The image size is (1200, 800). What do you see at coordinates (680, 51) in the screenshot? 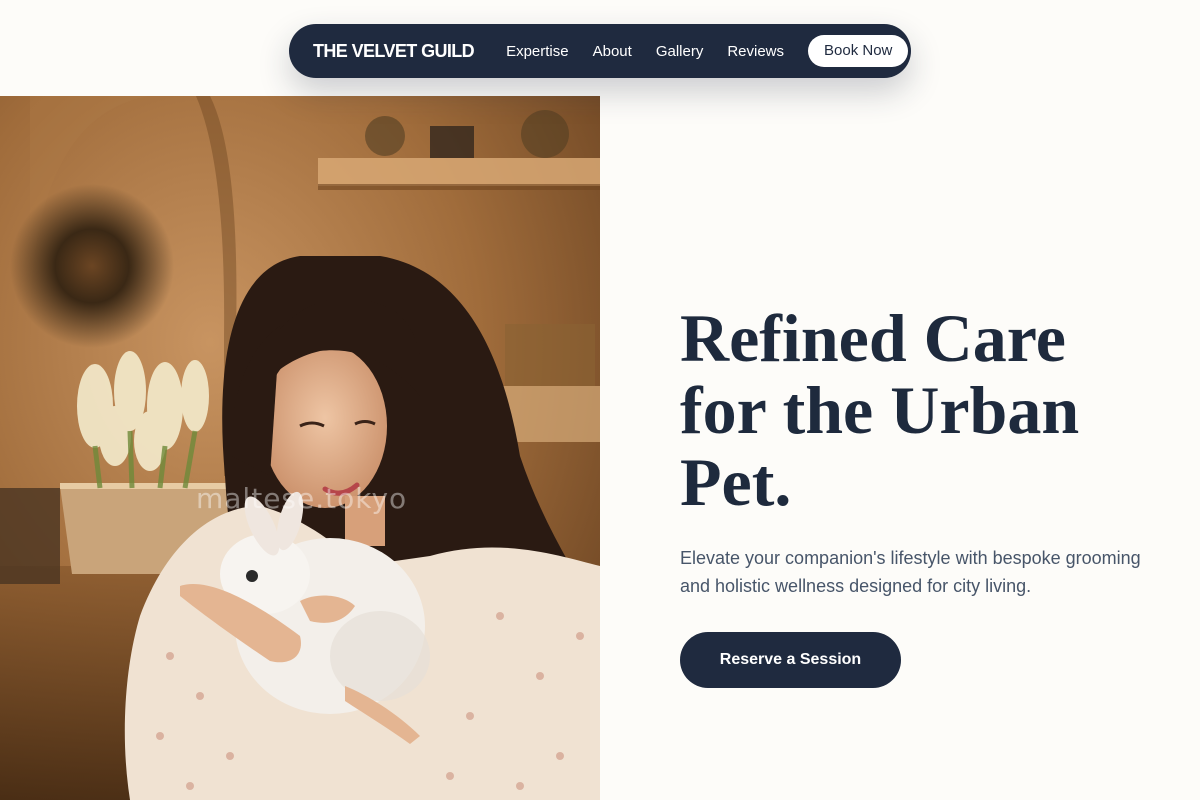
I see `nav-link-gallery: Gallery` at bounding box center [680, 51].